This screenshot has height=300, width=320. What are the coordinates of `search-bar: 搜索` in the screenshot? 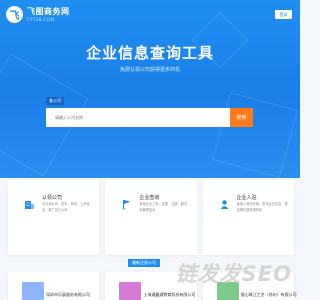 It's located at (149, 117).